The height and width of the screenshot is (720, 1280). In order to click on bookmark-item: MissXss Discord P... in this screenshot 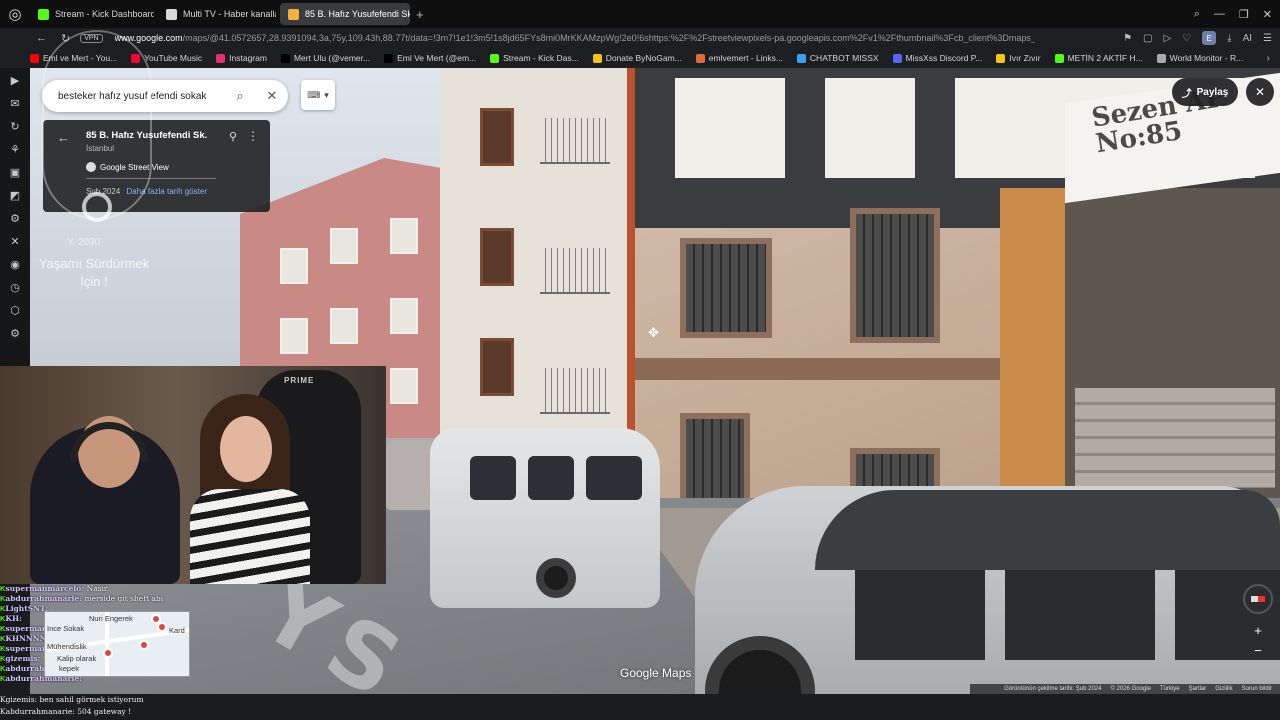, I will do `click(937, 58)`.